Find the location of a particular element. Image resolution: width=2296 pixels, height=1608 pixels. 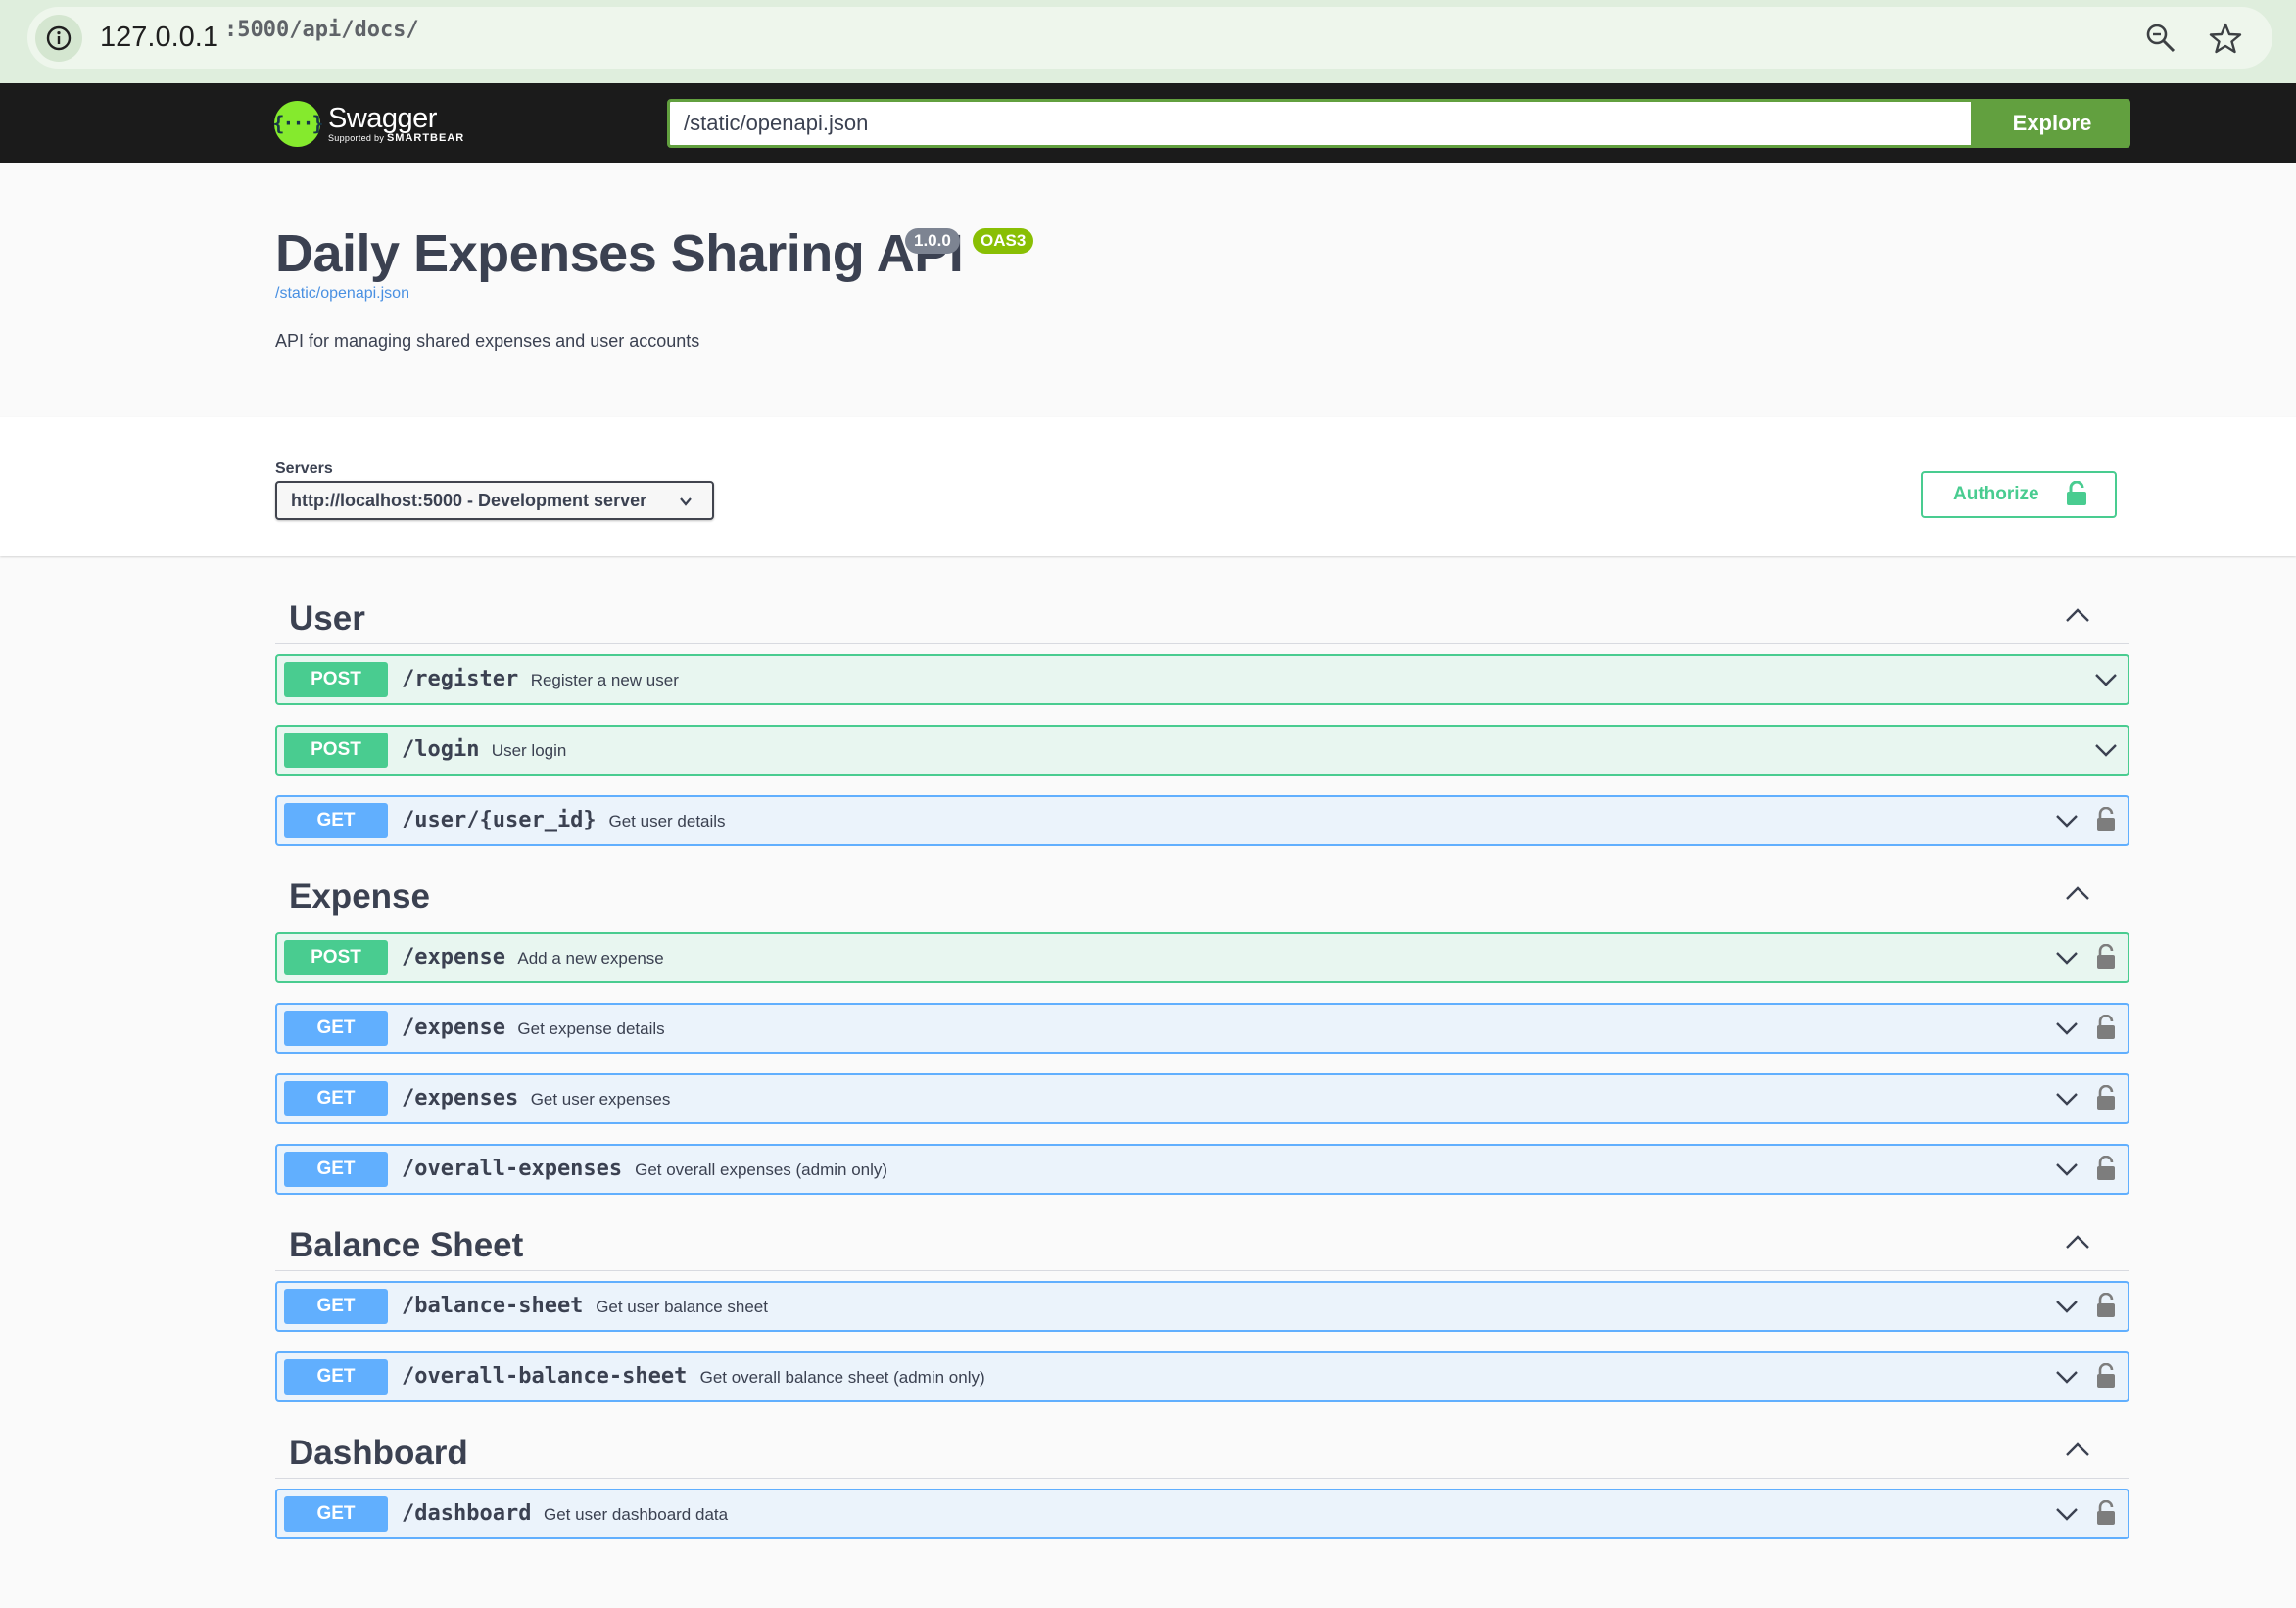

swagger-logo: {···} Swagger Supported by SMARTBEAR is located at coordinates (369, 123).